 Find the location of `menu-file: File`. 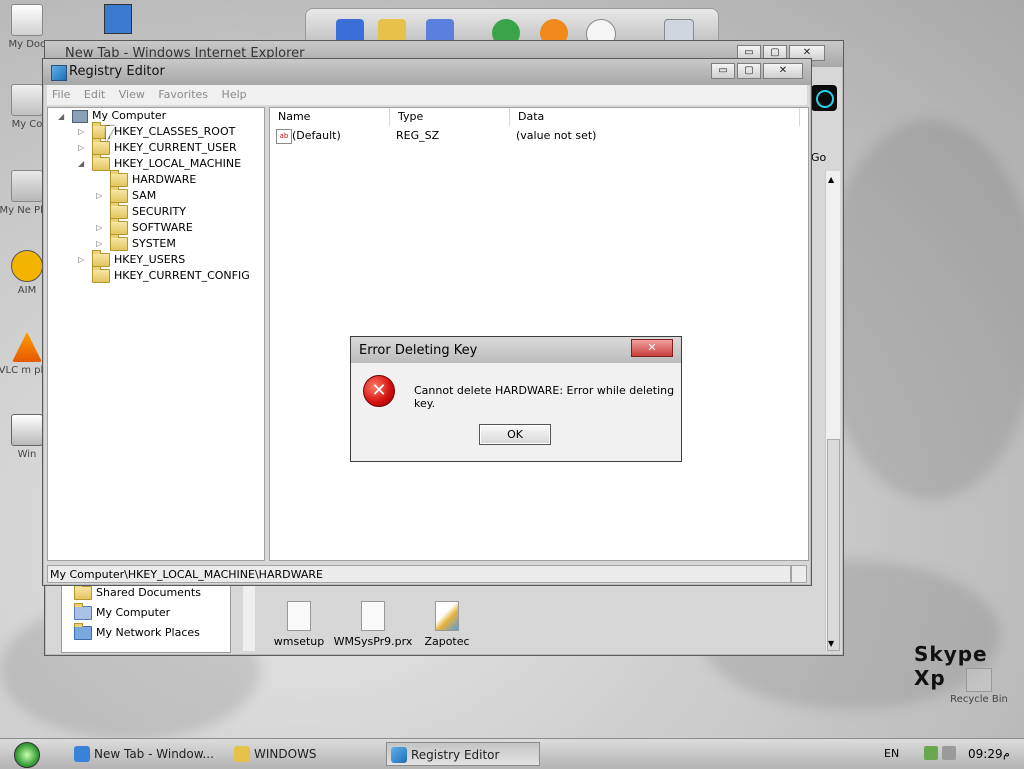

menu-file: File is located at coordinates (61, 94).